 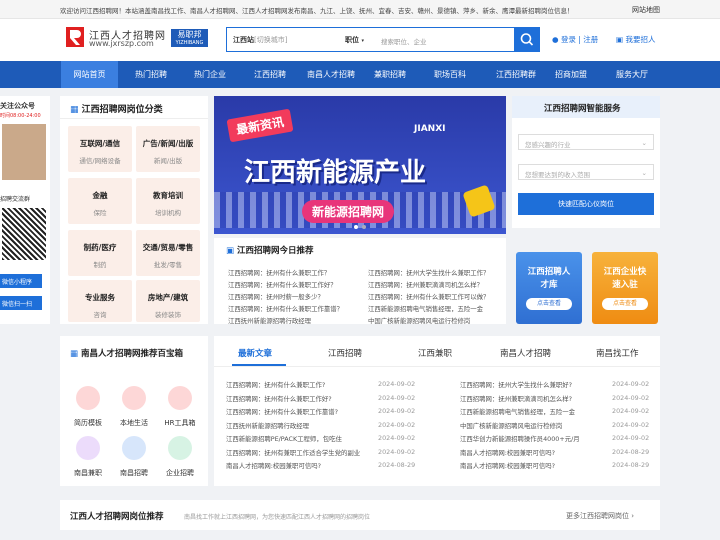 What do you see at coordinates (582, 109) in the screenshot?
I see `smart-title: 江西招聘网智能服务` at bounding box center [582, 109].